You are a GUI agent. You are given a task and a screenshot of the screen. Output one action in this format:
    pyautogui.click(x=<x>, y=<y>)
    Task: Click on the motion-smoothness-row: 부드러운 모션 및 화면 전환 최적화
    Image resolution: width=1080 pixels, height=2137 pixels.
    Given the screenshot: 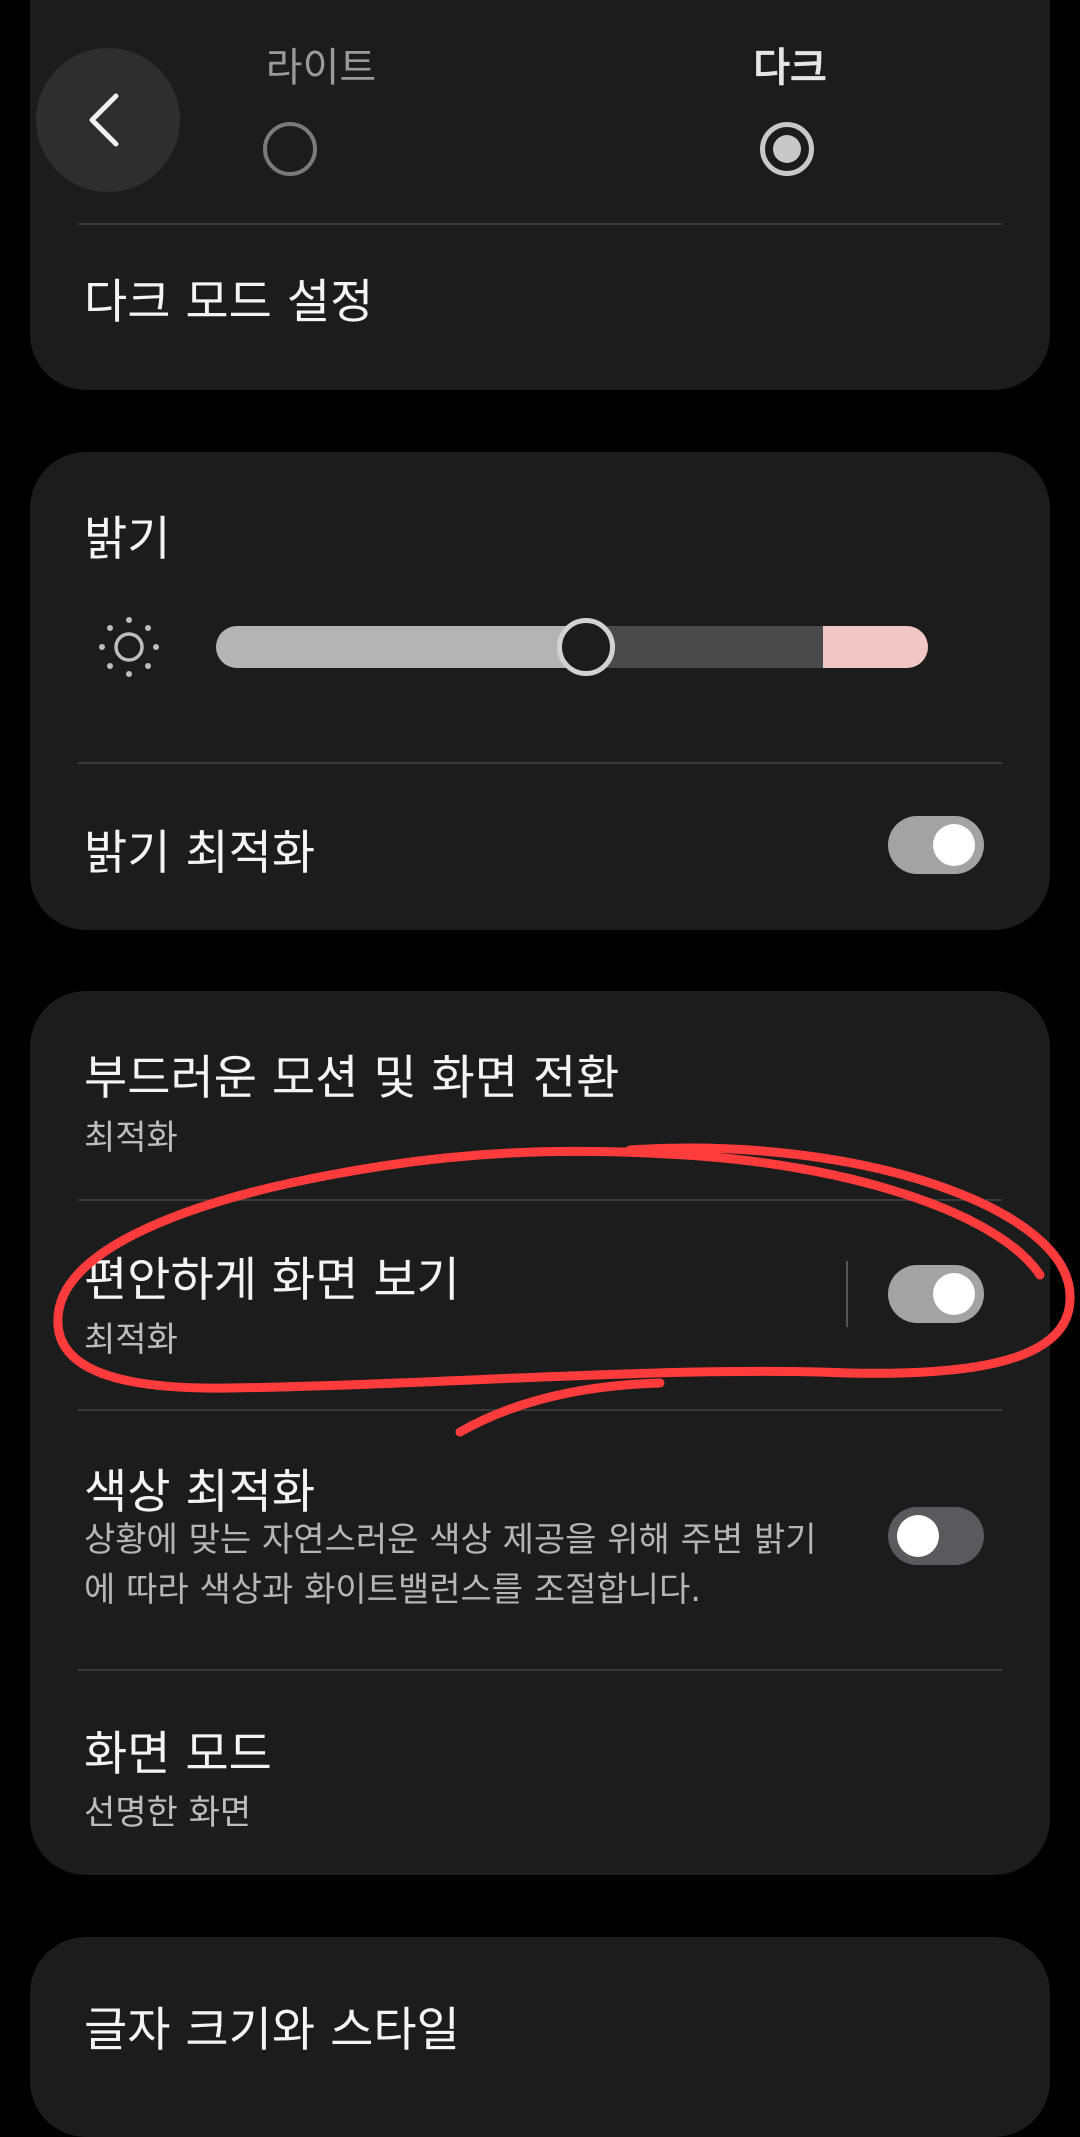 What is the action you would take?
    pyautogui.click(x=540, y=1096)
    